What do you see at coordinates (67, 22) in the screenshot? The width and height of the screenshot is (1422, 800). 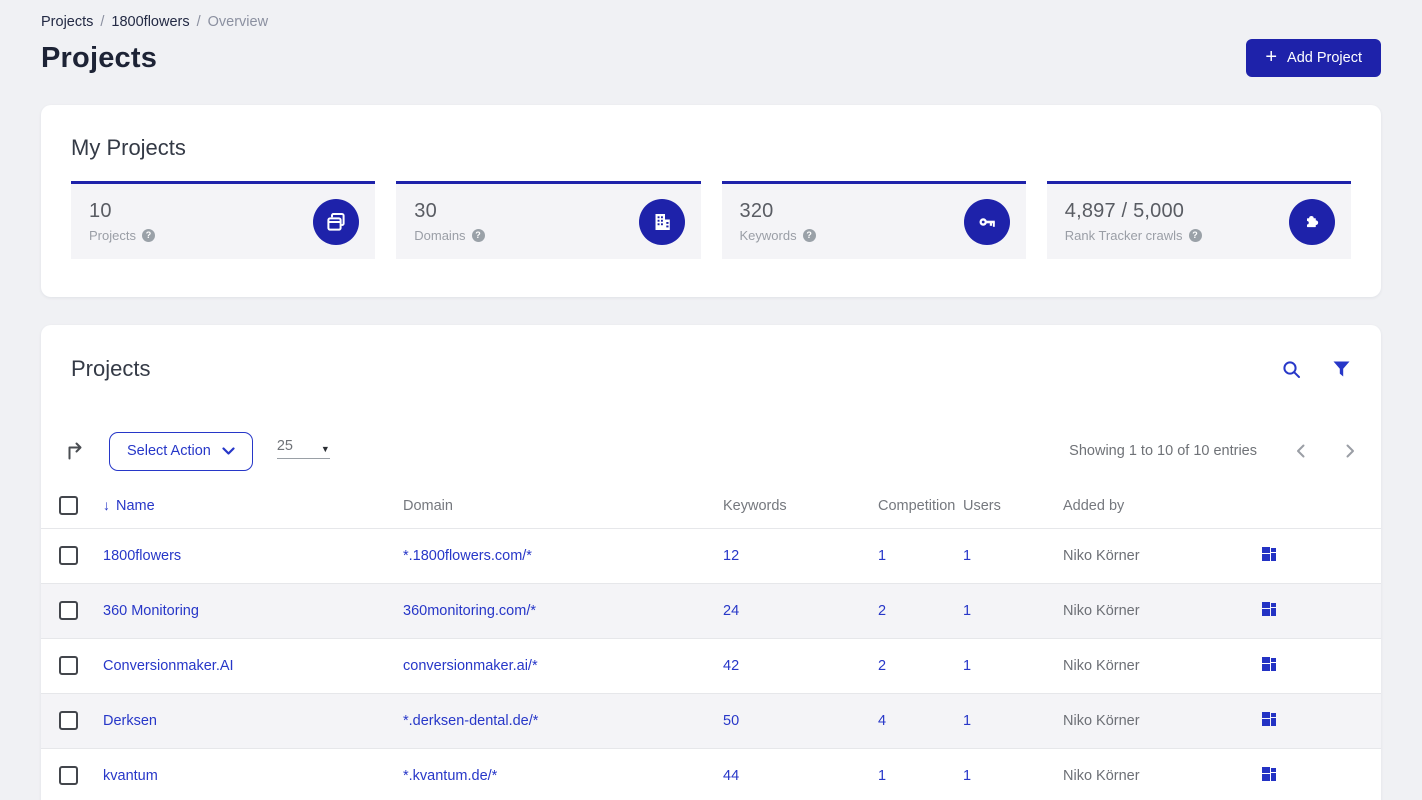 I see `breadcrumb-projects: Projects` at bounding box center [67, 22].